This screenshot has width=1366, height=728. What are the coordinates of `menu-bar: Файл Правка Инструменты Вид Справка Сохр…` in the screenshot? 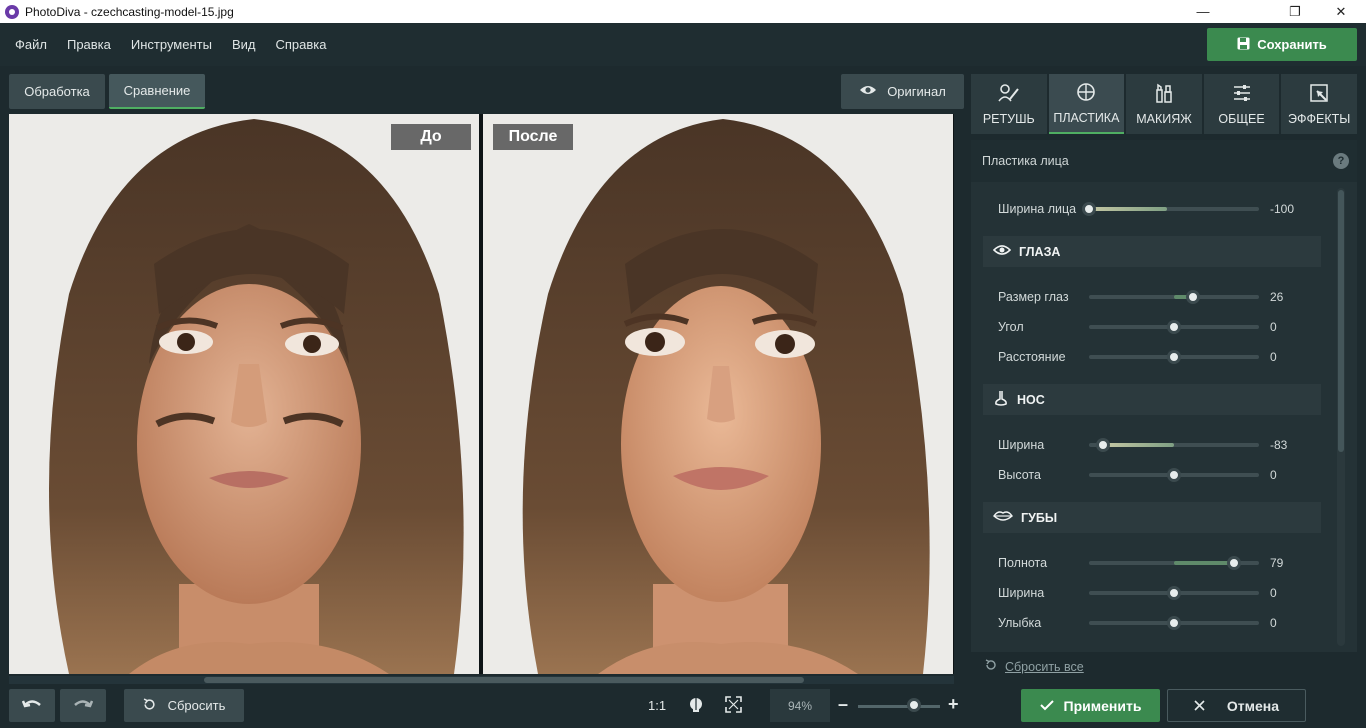 It's located at (683, 44).